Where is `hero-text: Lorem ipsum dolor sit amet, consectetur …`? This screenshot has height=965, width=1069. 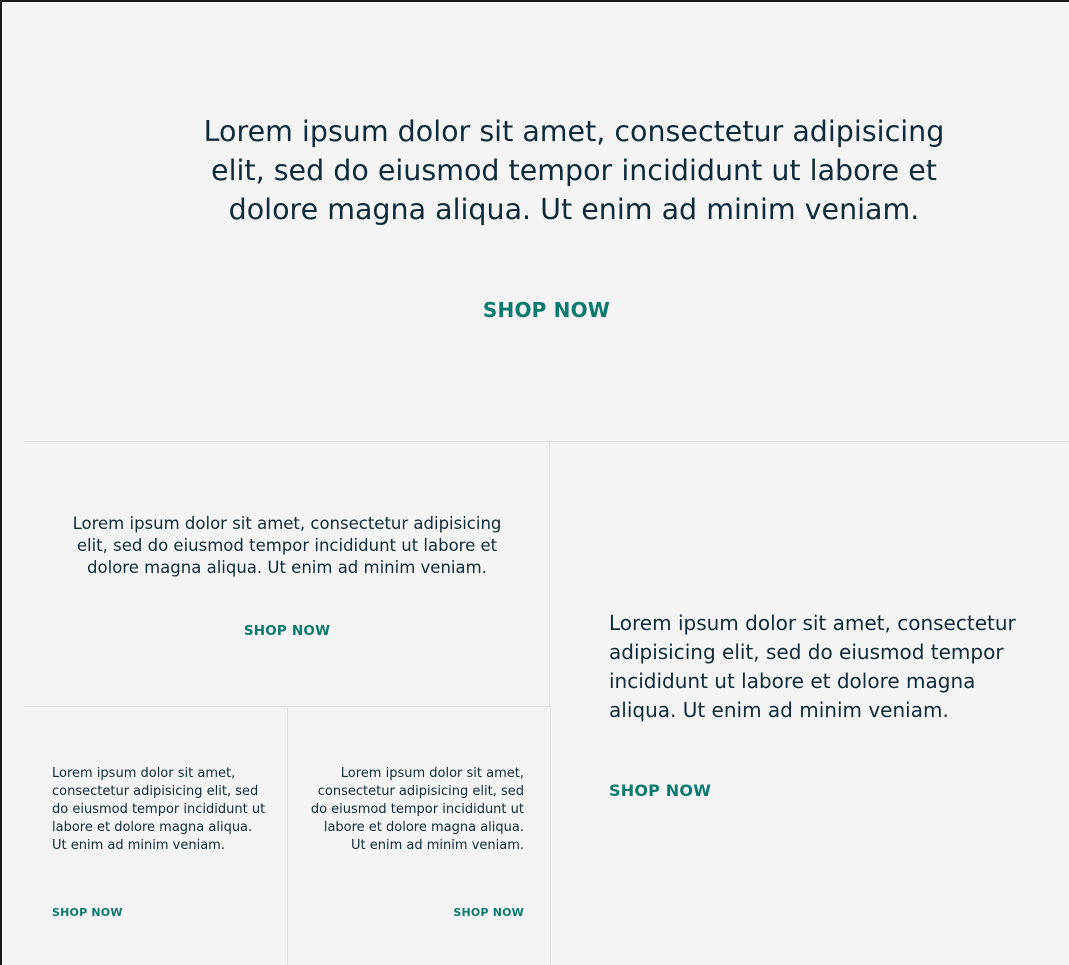 hero-text: Lorem ipsum dolor sit amet, consectetur … is located at coordinates (574, 170).